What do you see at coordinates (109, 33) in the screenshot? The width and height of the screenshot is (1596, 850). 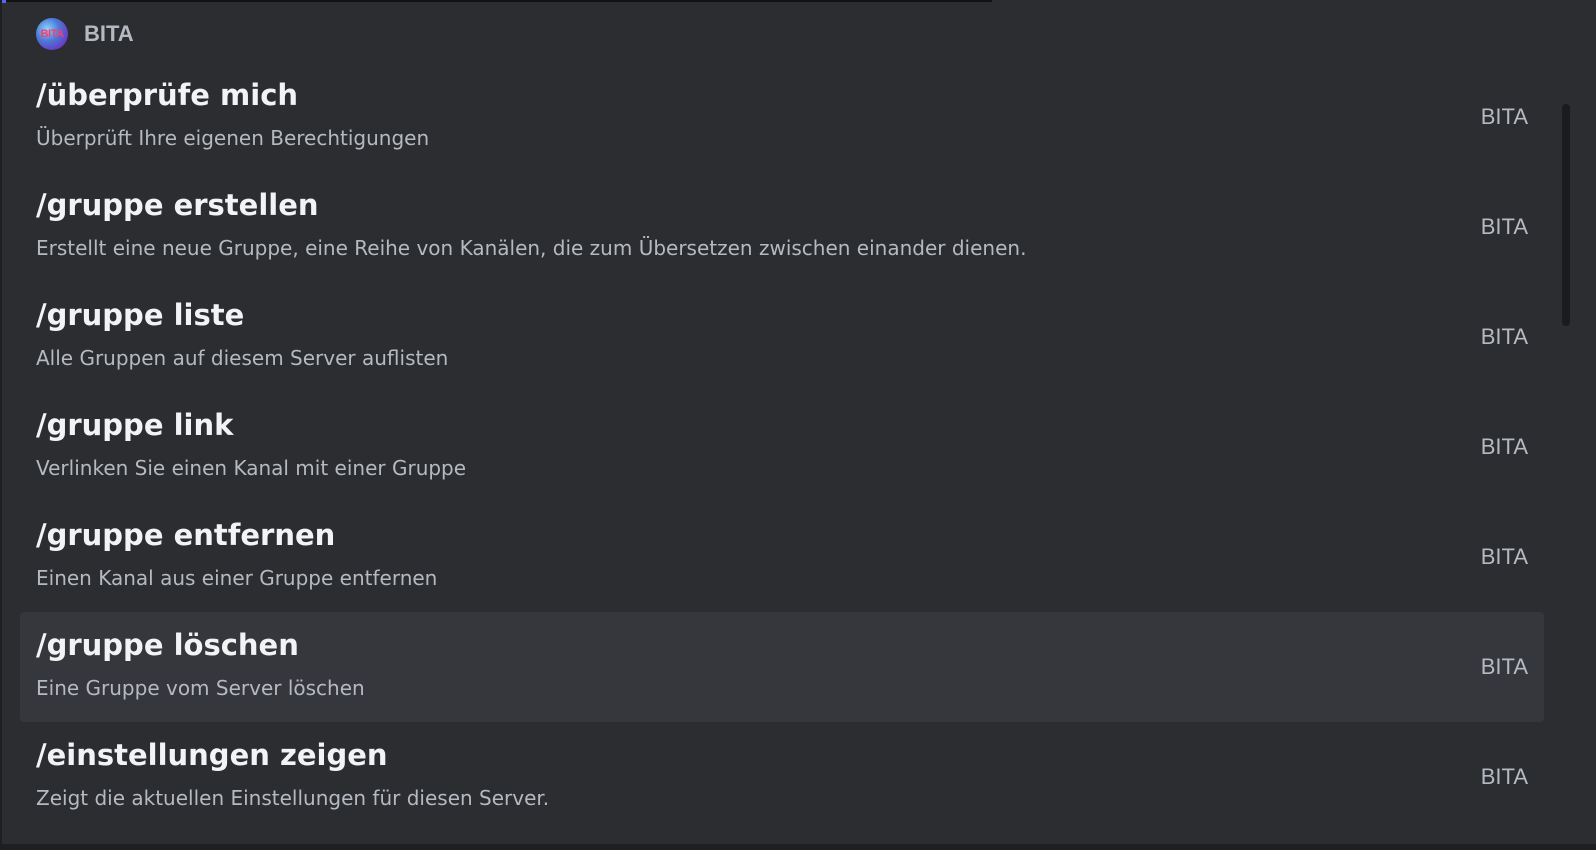 I see `group-title: BITA` at bounding box center [109, 33].